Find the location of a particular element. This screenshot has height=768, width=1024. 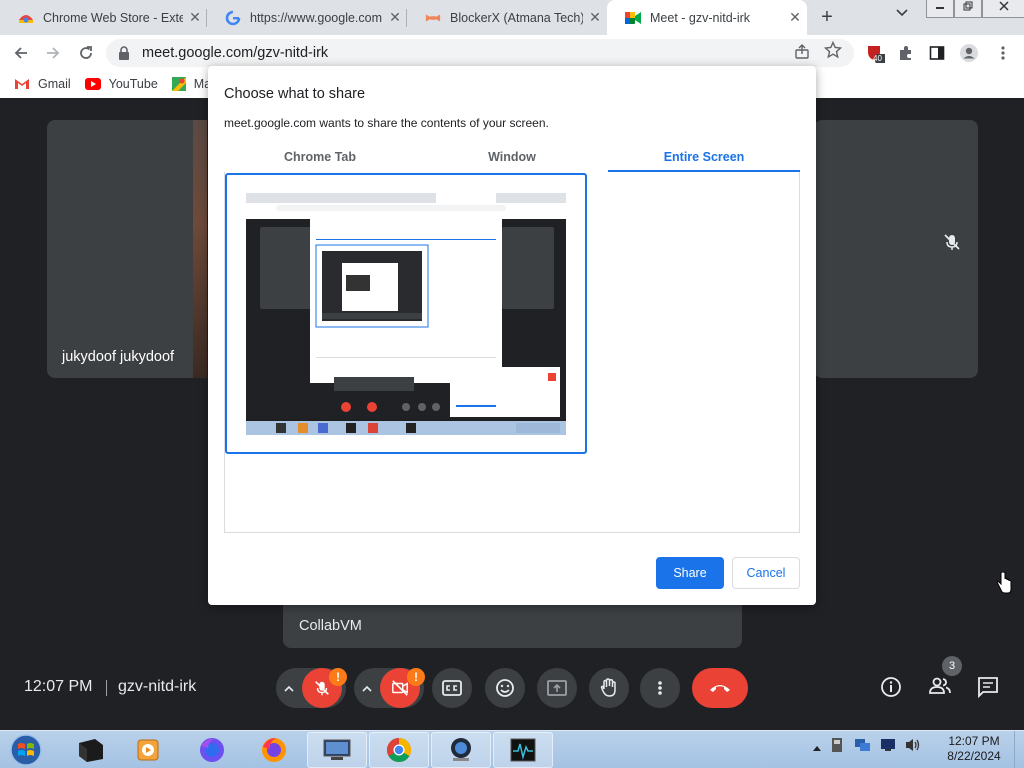

screen-thumbnail-card is located at coordinates (406, 313).